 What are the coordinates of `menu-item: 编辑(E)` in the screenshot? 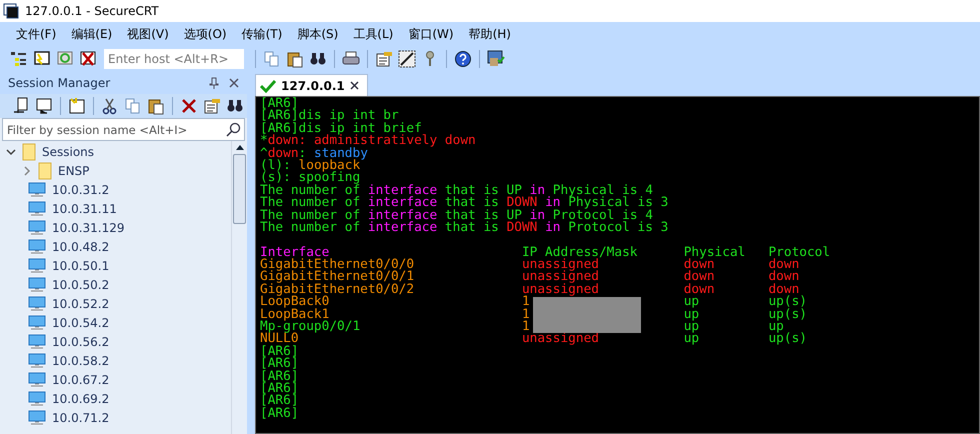 It's located at (93, 34).